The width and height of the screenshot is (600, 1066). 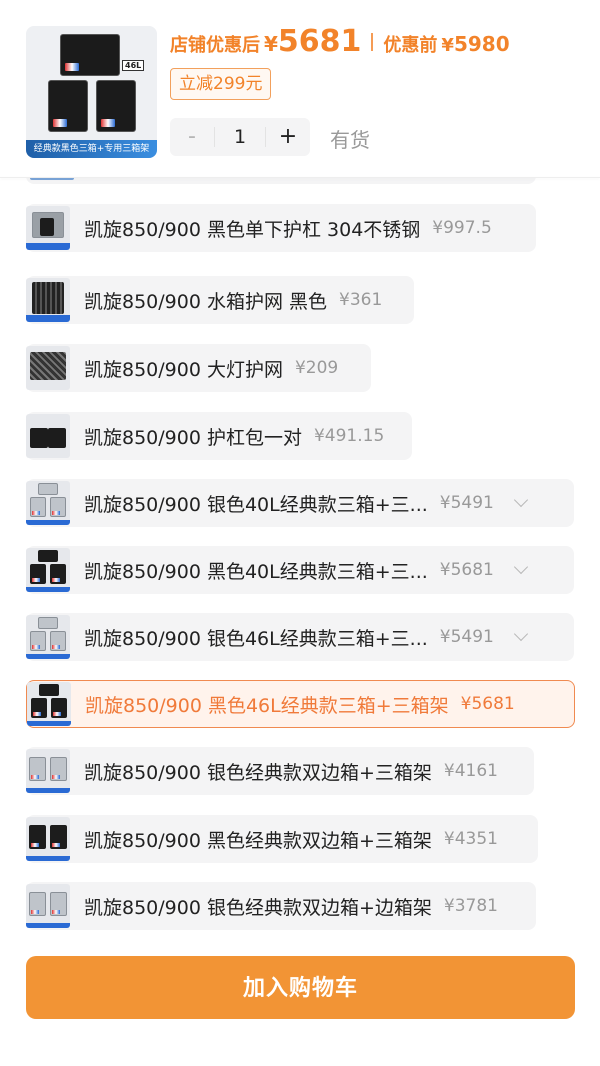 What do you see at coordinates (183, 369) in the screenshot?
I see `option-name: 凯旋850/900 大灯护网` at bounding box center [183, 369].